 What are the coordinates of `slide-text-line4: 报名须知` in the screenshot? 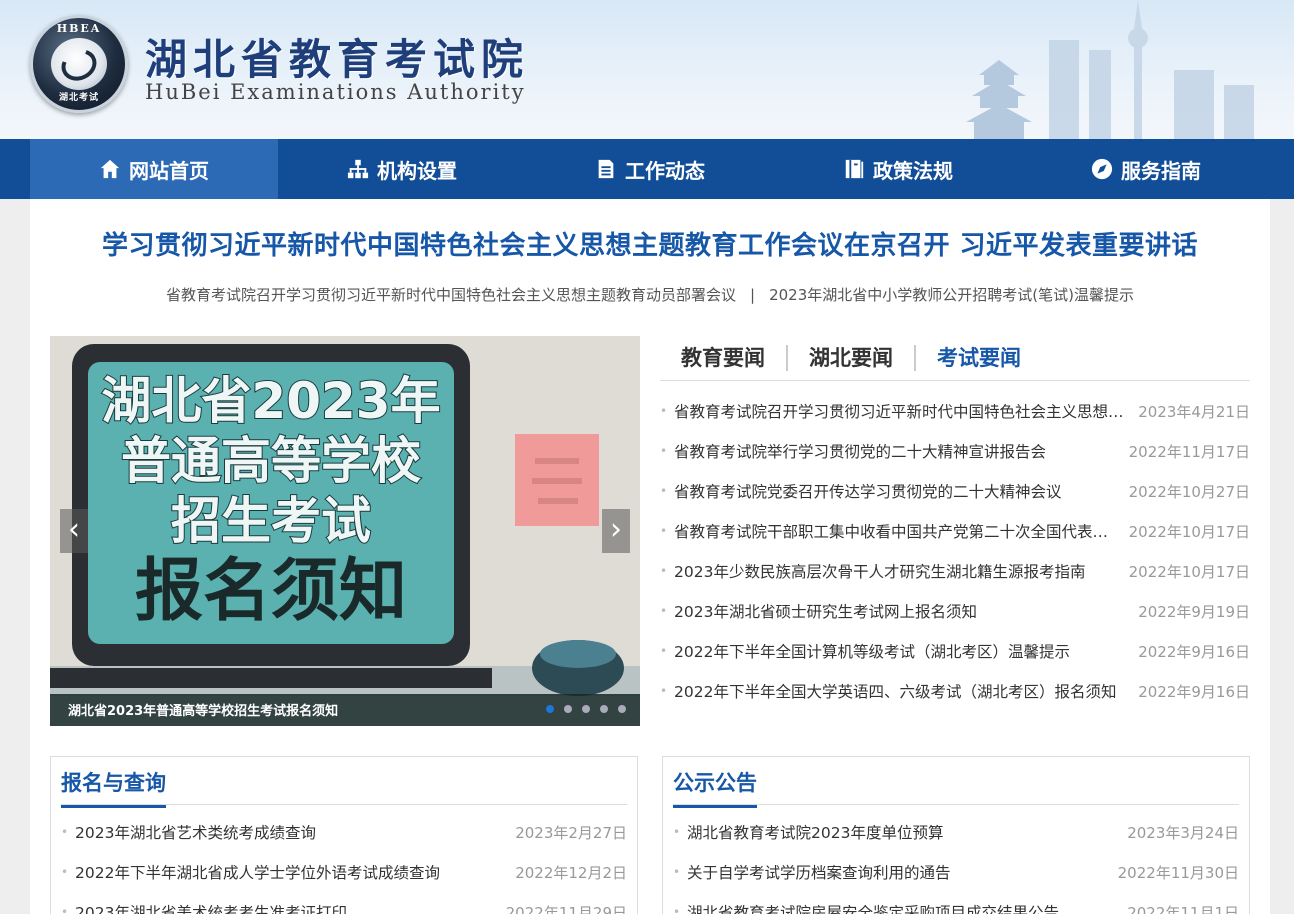 It's located at (271, 591).